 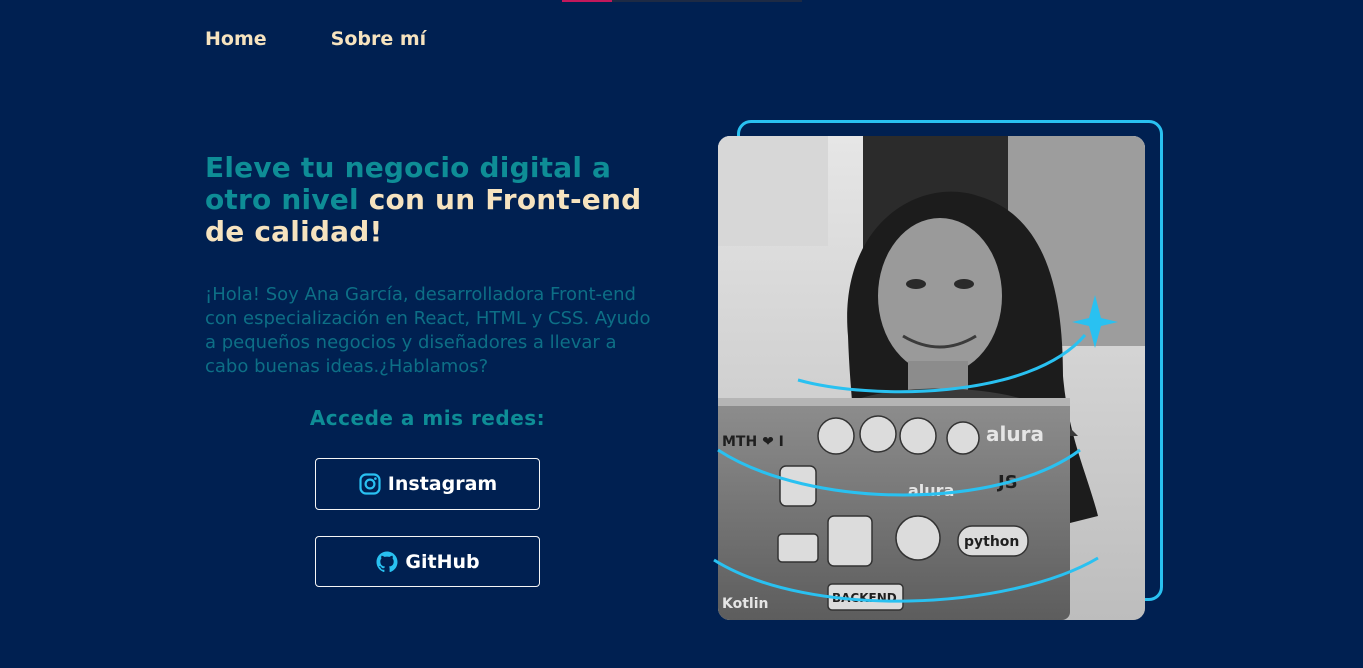 I want to click on sticker-kotlin: Kotlin, so click(x=745, y=604).